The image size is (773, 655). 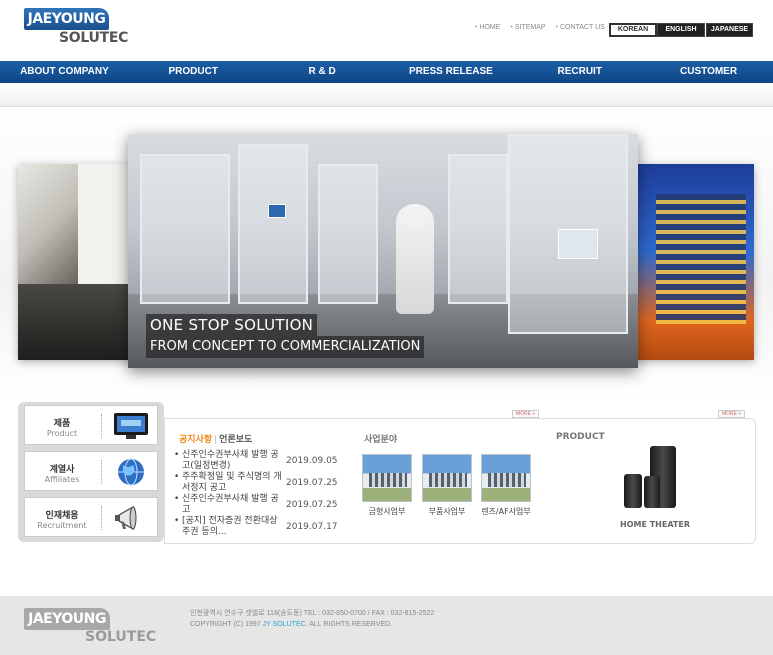 I want to click on monitor-icon, so click(x=131, y=426).